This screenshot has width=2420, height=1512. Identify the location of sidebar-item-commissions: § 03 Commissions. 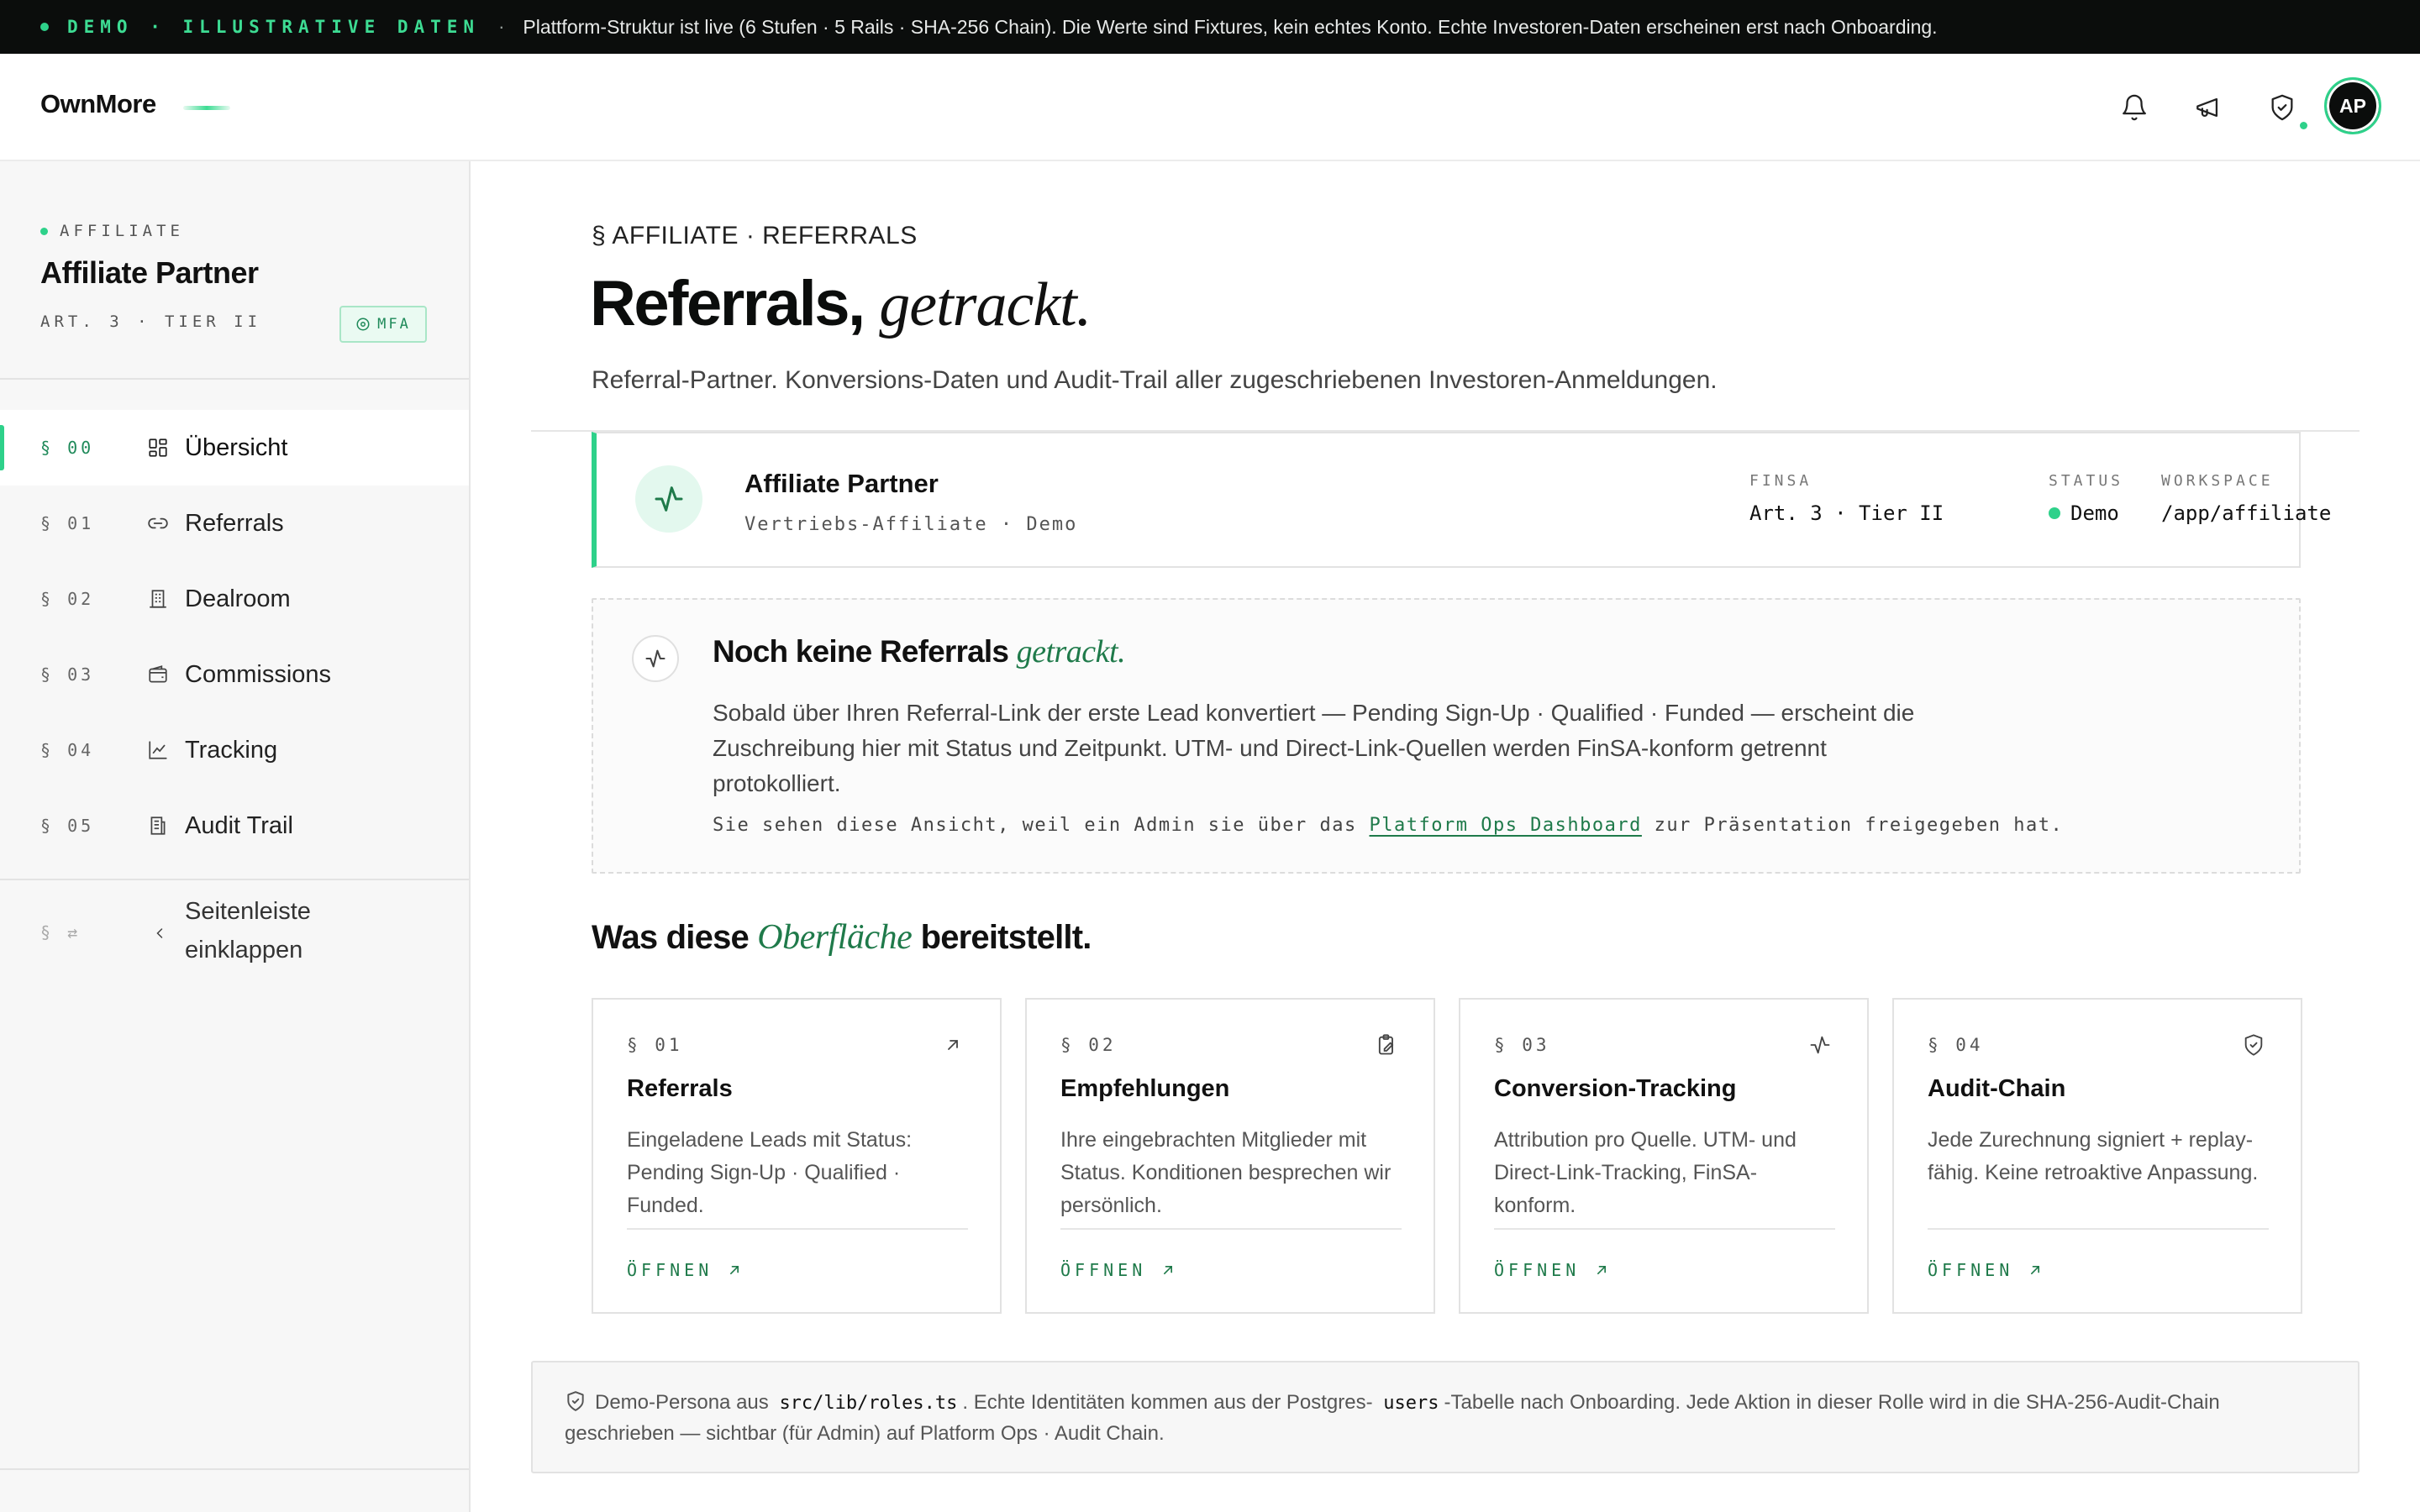
(234, 674).